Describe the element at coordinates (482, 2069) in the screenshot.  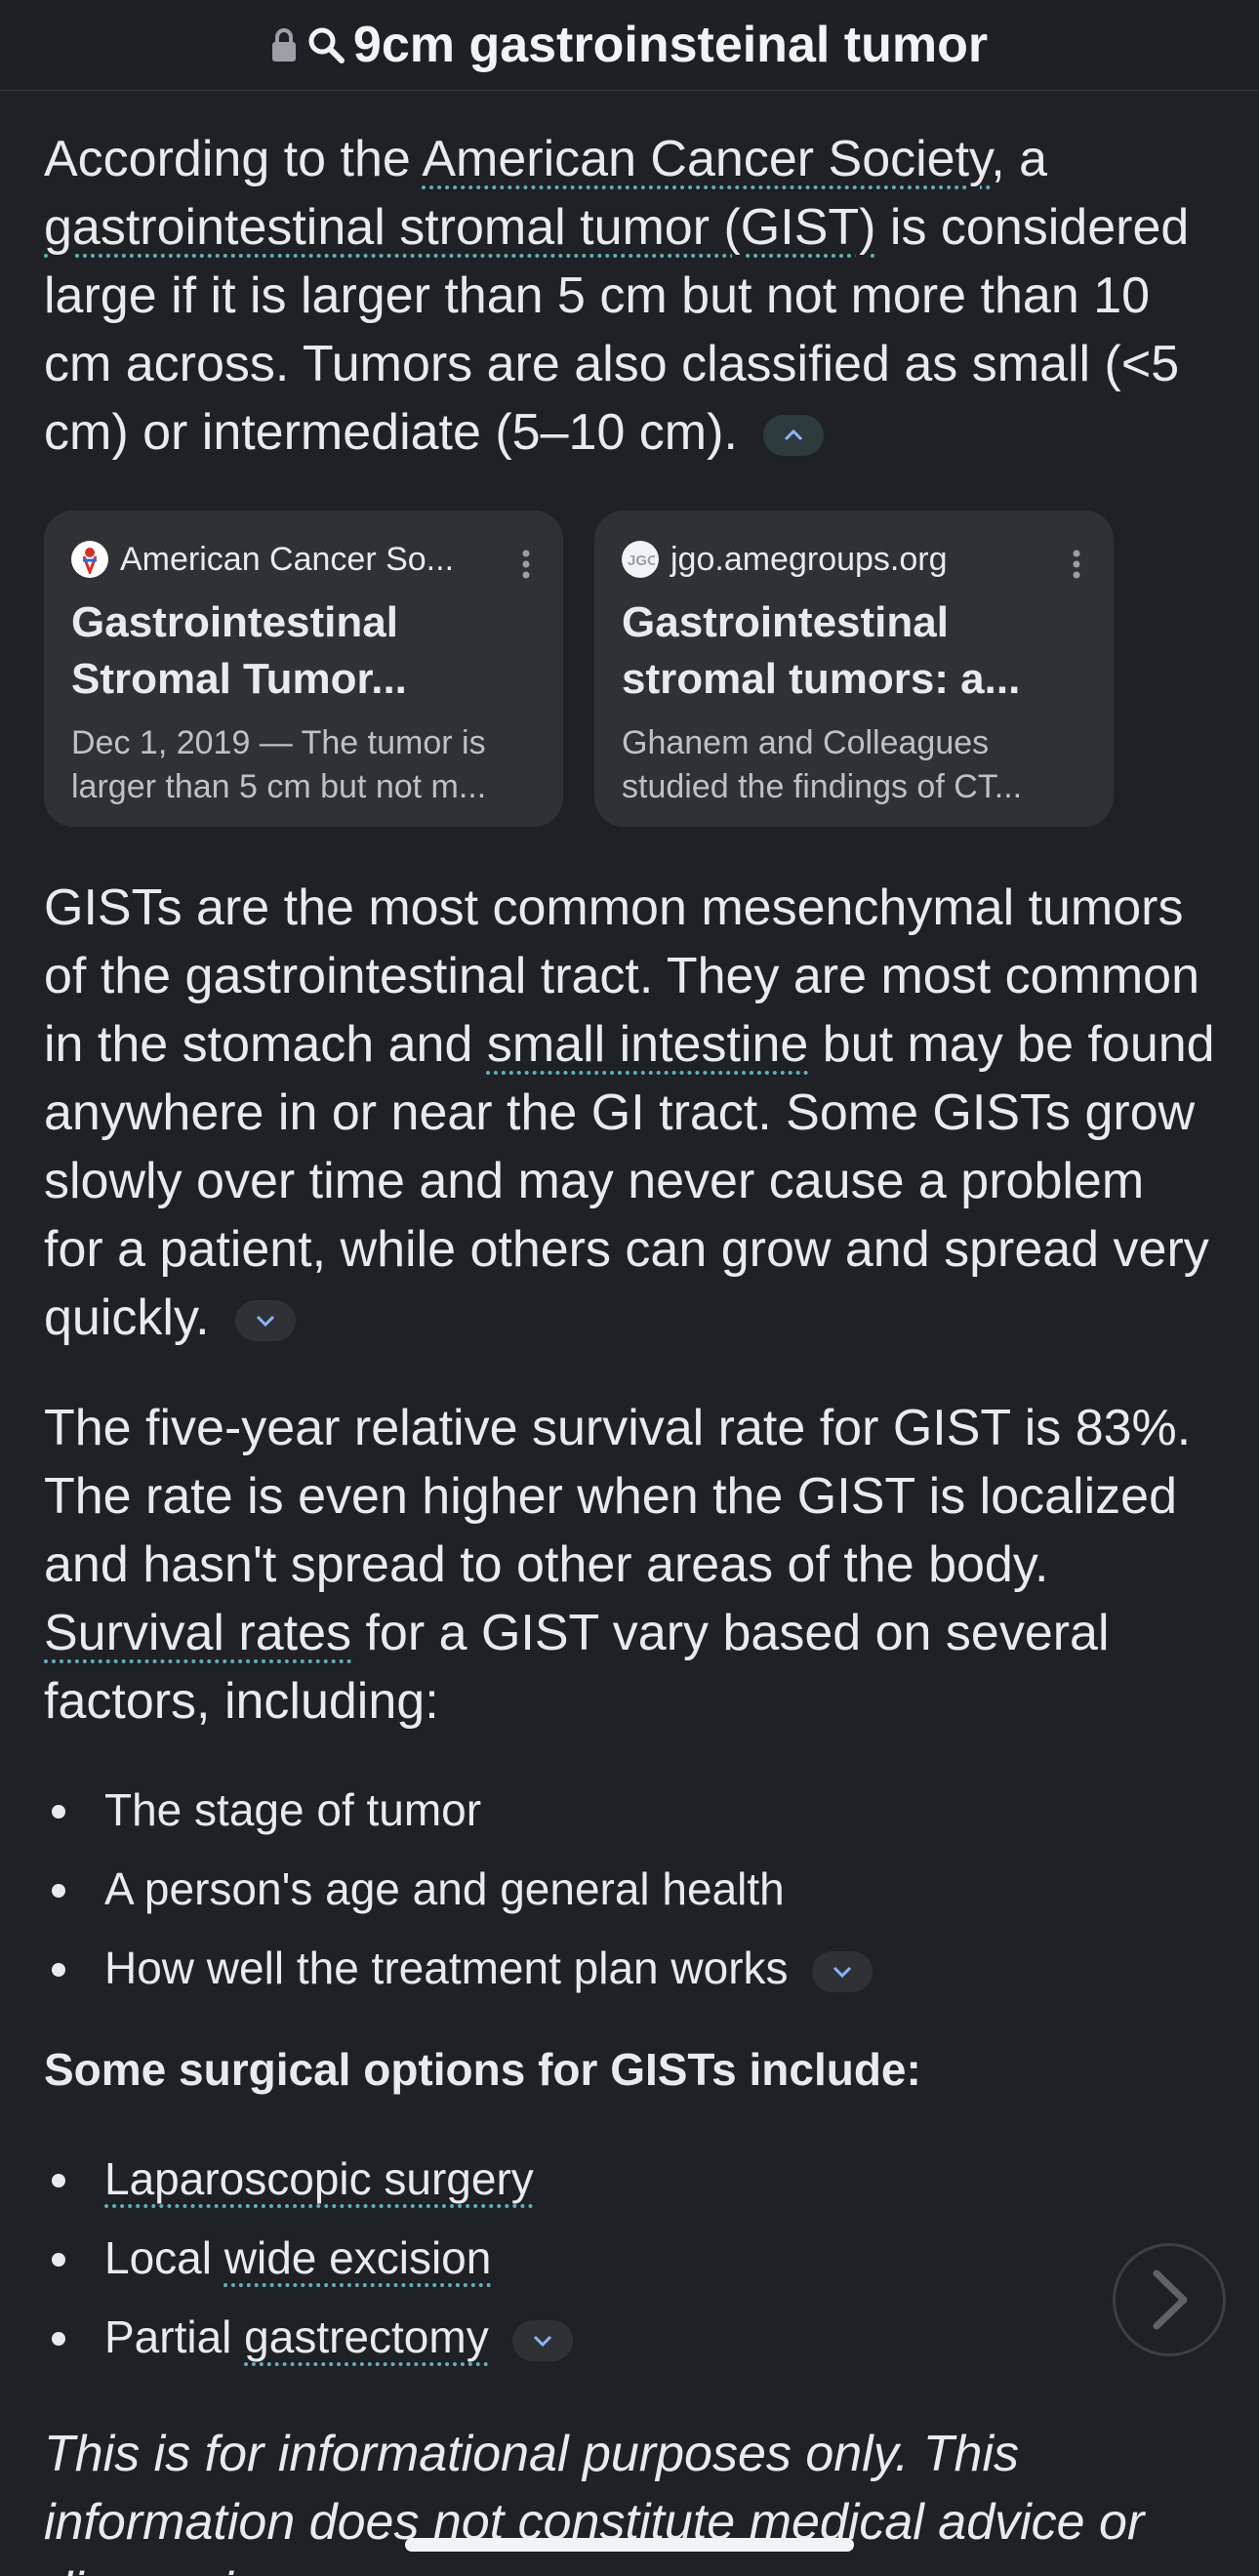
I see `surgical-heading: Some surgical options for GISTs include:` at that location.